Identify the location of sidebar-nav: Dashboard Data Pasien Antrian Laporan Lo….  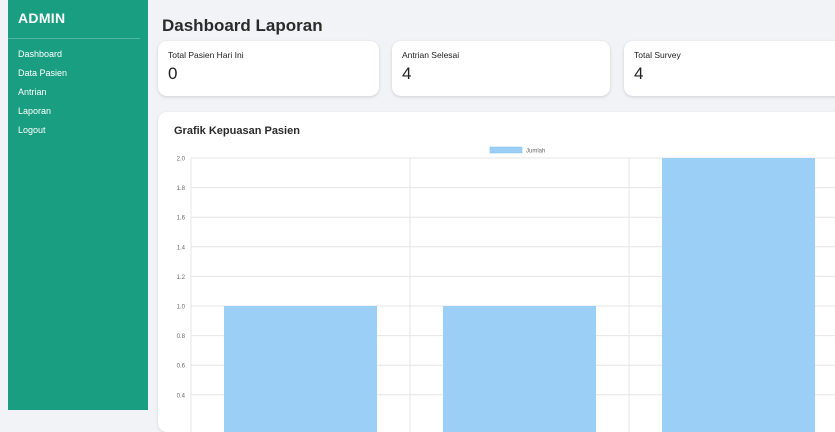
(78, 92).